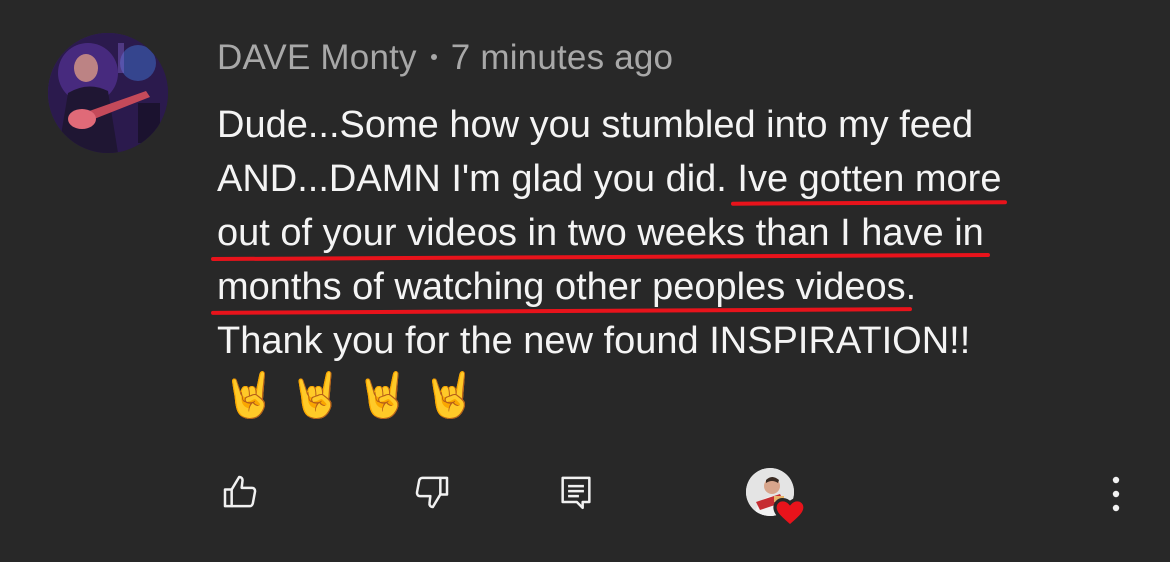  Describe the element at coordinates (356, 395) in the screenshot. I see `rock-on-emojis: 🤘🤘🤘🤘` at that location.